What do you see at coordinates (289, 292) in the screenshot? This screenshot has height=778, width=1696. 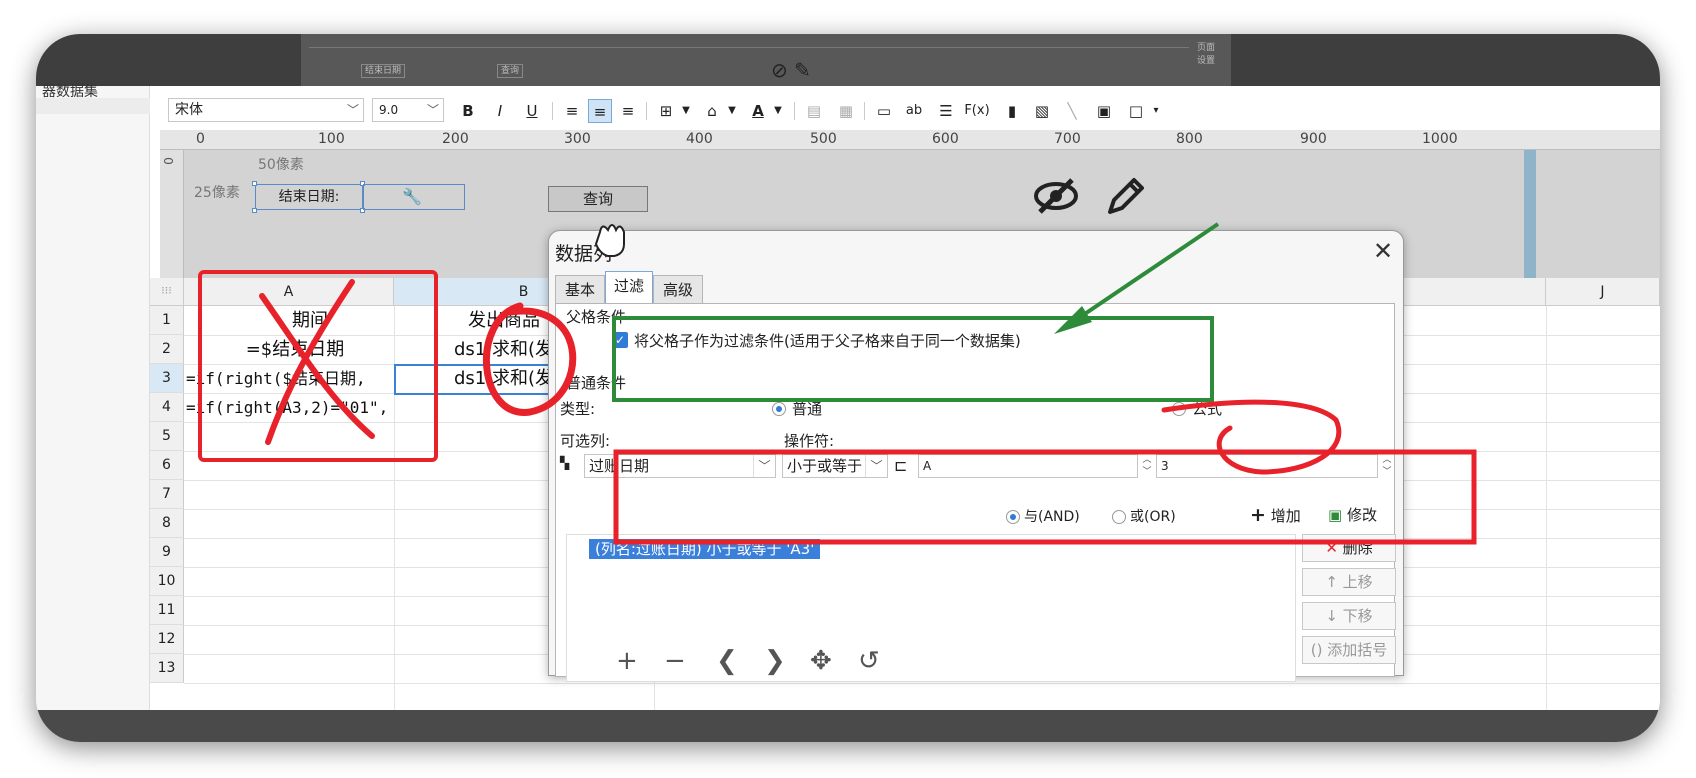 I see `column-header-a: A` at bounding box center [289, 292].